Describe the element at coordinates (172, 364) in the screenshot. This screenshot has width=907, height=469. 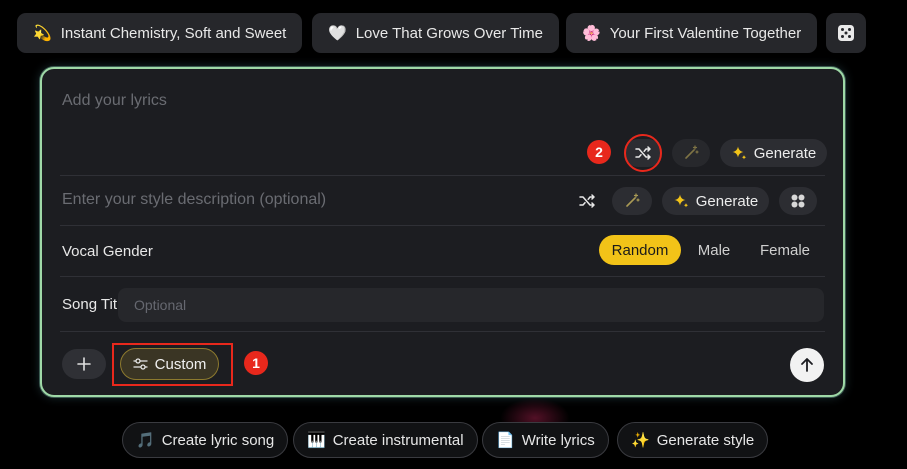
I see `annotation-box` at that location.